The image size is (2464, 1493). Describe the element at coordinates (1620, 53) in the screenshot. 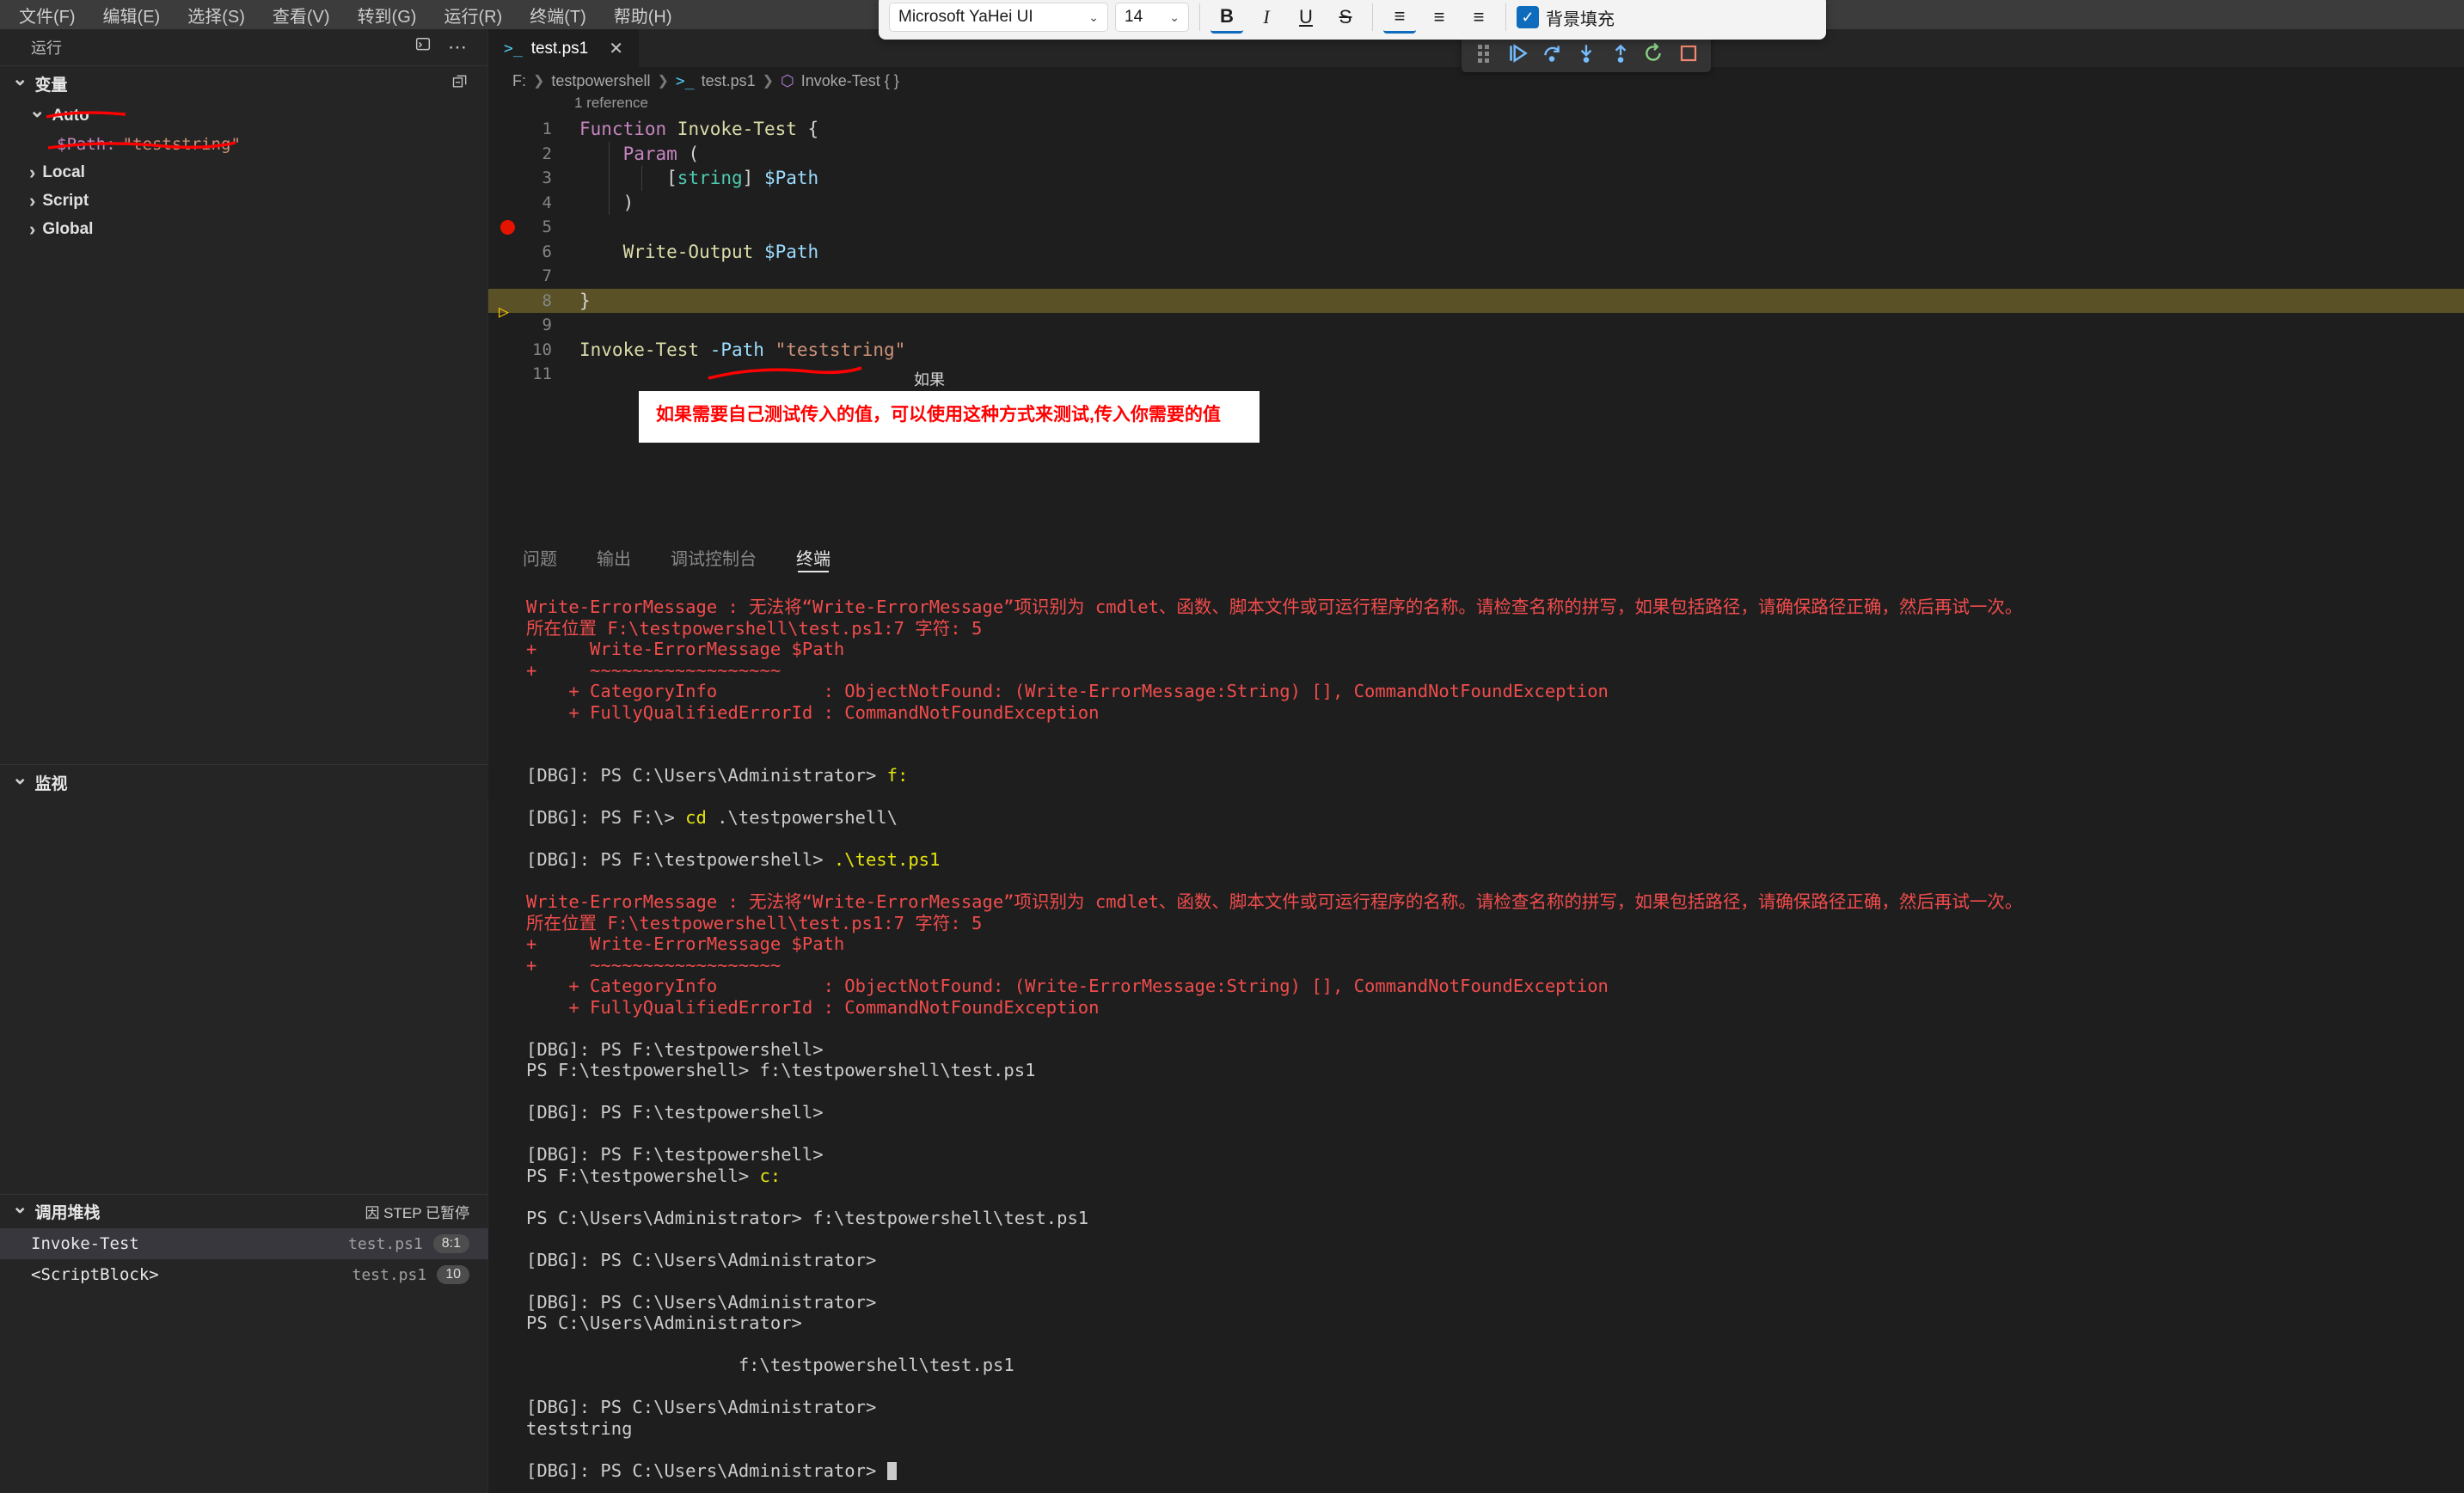

I see `step-out-button` at that location.